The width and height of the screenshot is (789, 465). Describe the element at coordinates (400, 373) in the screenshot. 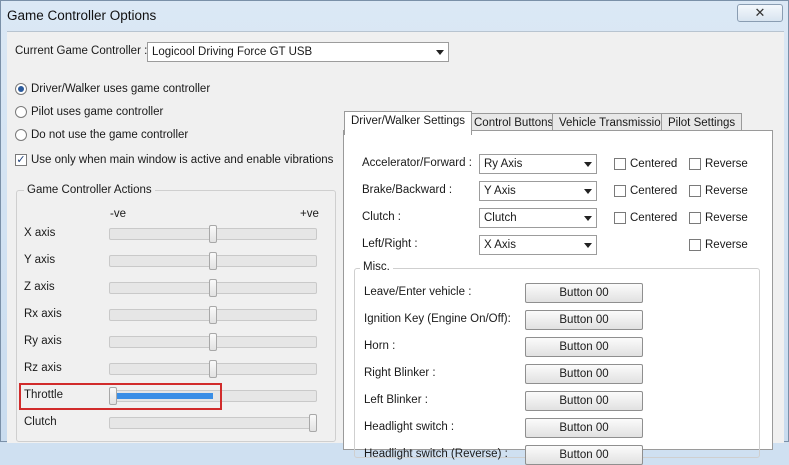

I see `misc-action-label: Right Blinker :` at that location.